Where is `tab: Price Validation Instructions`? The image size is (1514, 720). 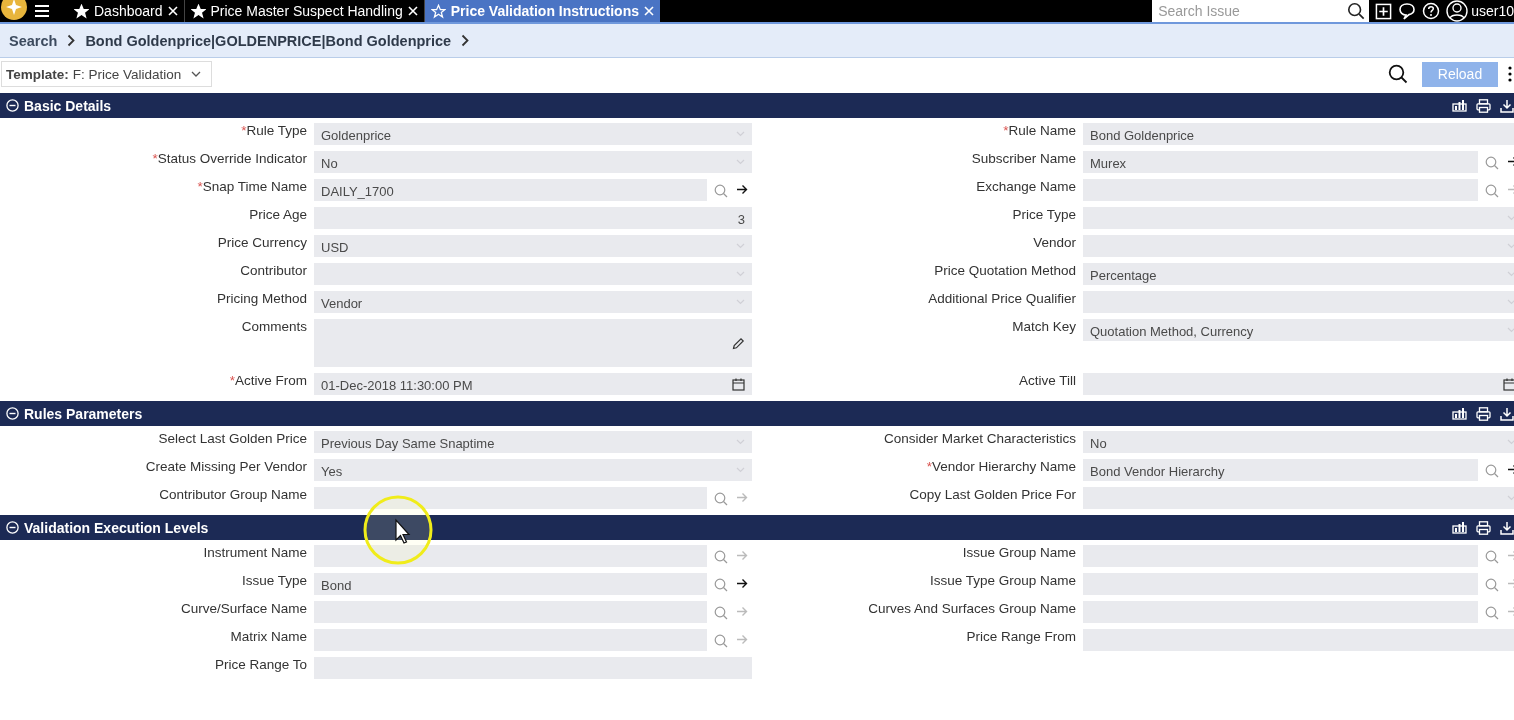 tab: Price Validation Instructions is located at coordinates (542, 11).